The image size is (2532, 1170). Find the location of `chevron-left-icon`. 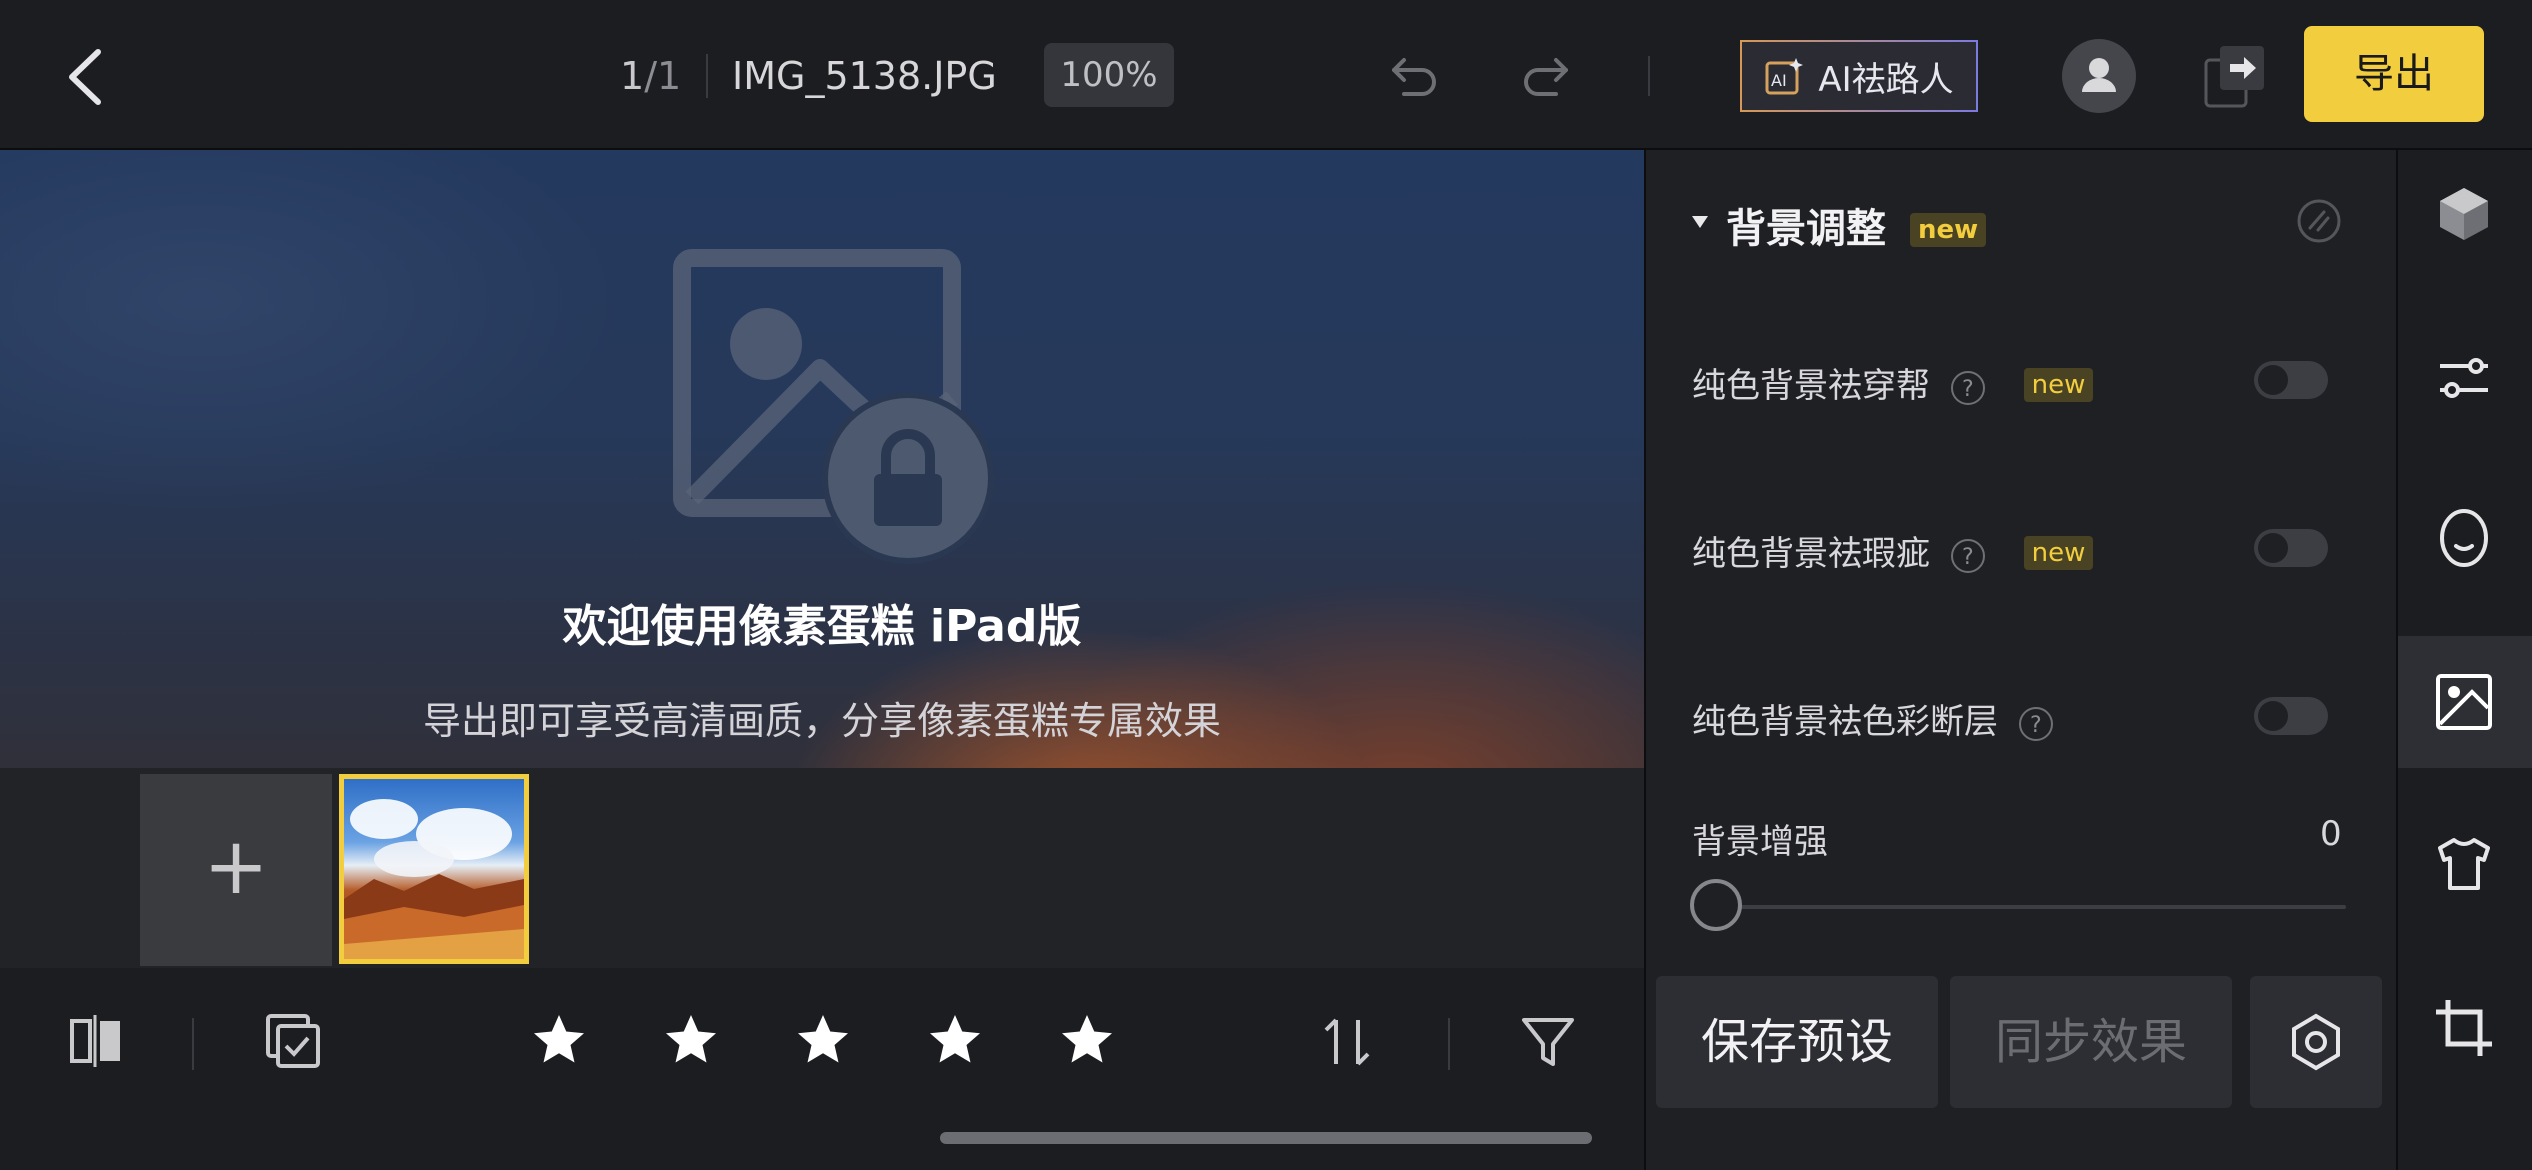

chevron-left-icon is located at coordinates (85, 77).